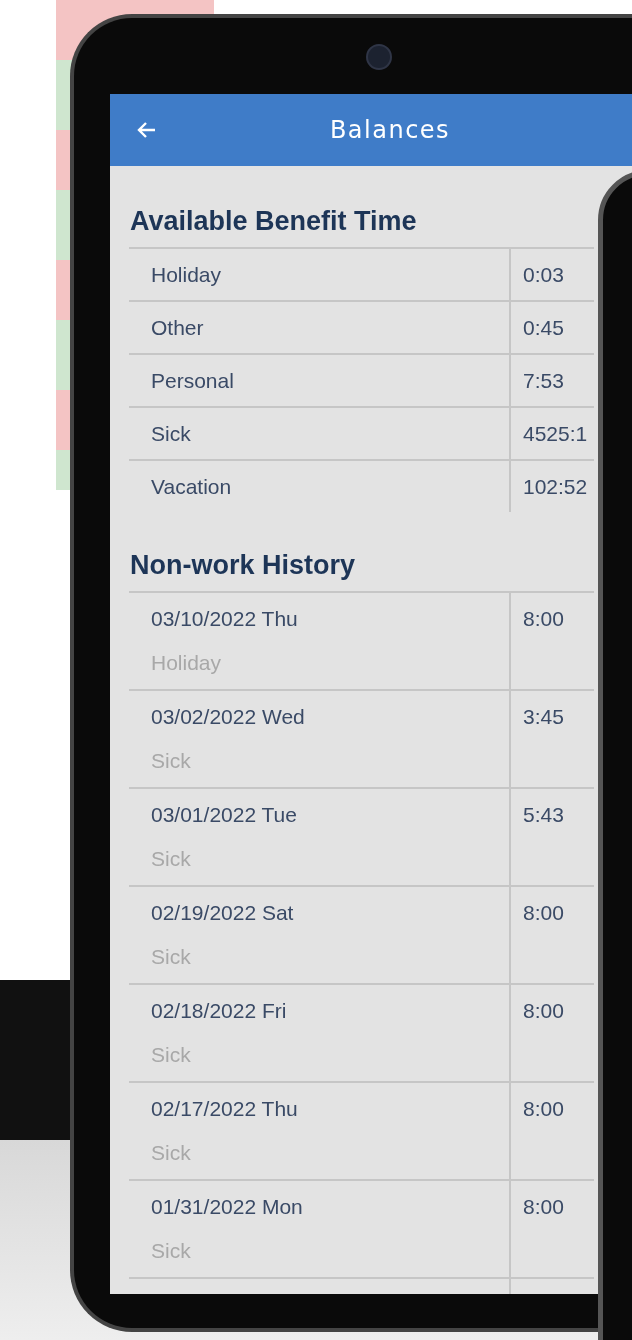 The width and height of the screenshot is (632, 1340). I want to click on leave-type: Holiday, so click(186, 663).